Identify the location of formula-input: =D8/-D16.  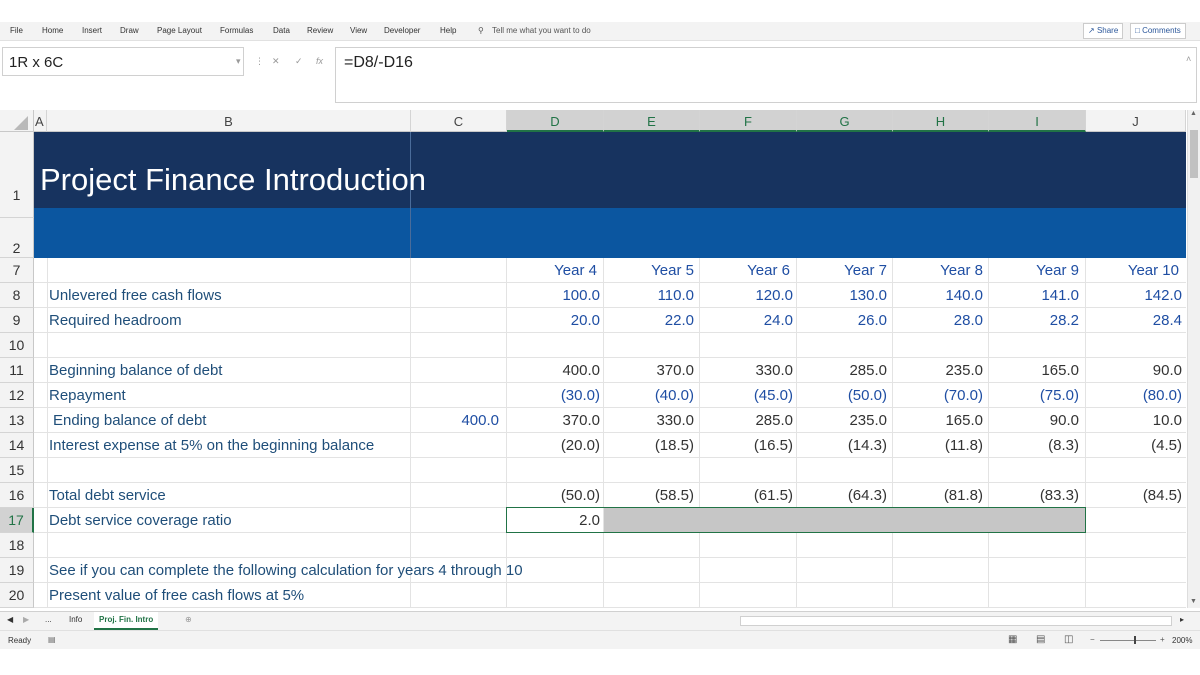
(766, 75).